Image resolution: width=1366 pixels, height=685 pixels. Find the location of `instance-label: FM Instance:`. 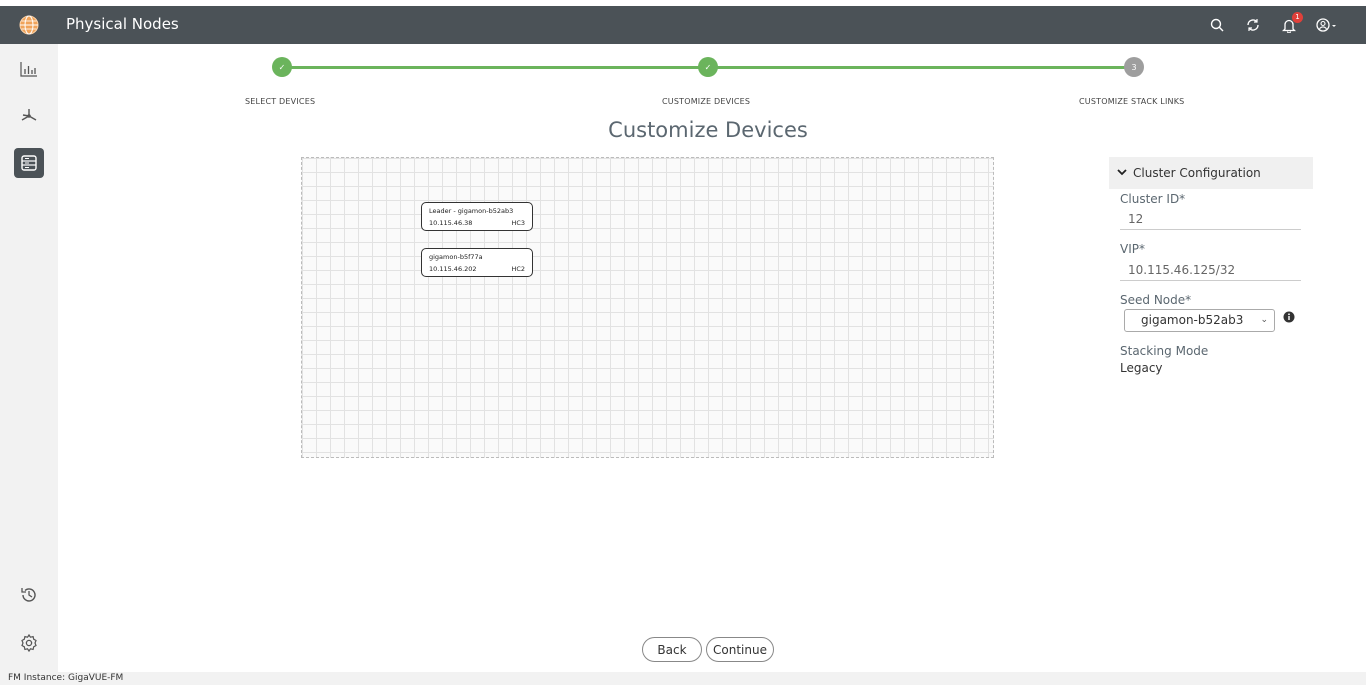

instance-label: FM Instance: is located at coordinates (37, 678).